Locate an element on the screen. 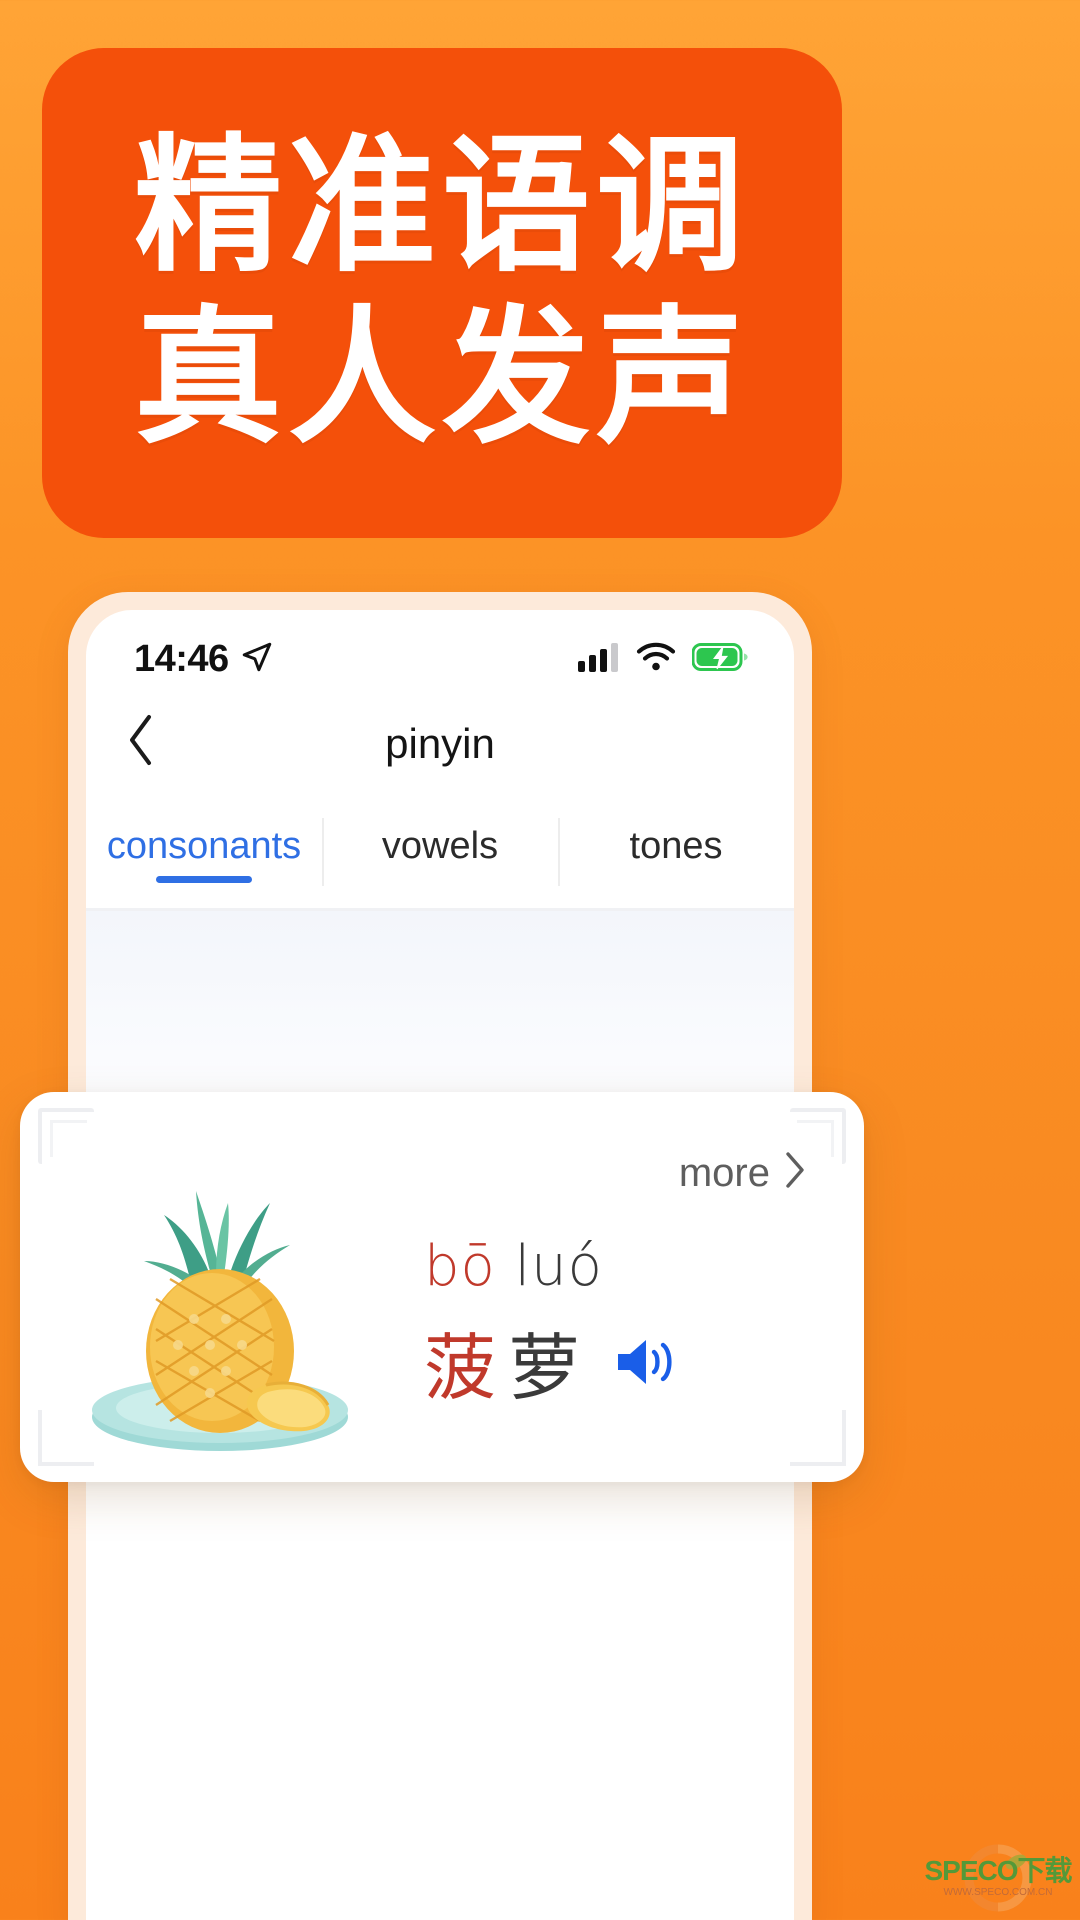  banner-headline-line-2: 真人发声 is located at coordinates (442, 378).